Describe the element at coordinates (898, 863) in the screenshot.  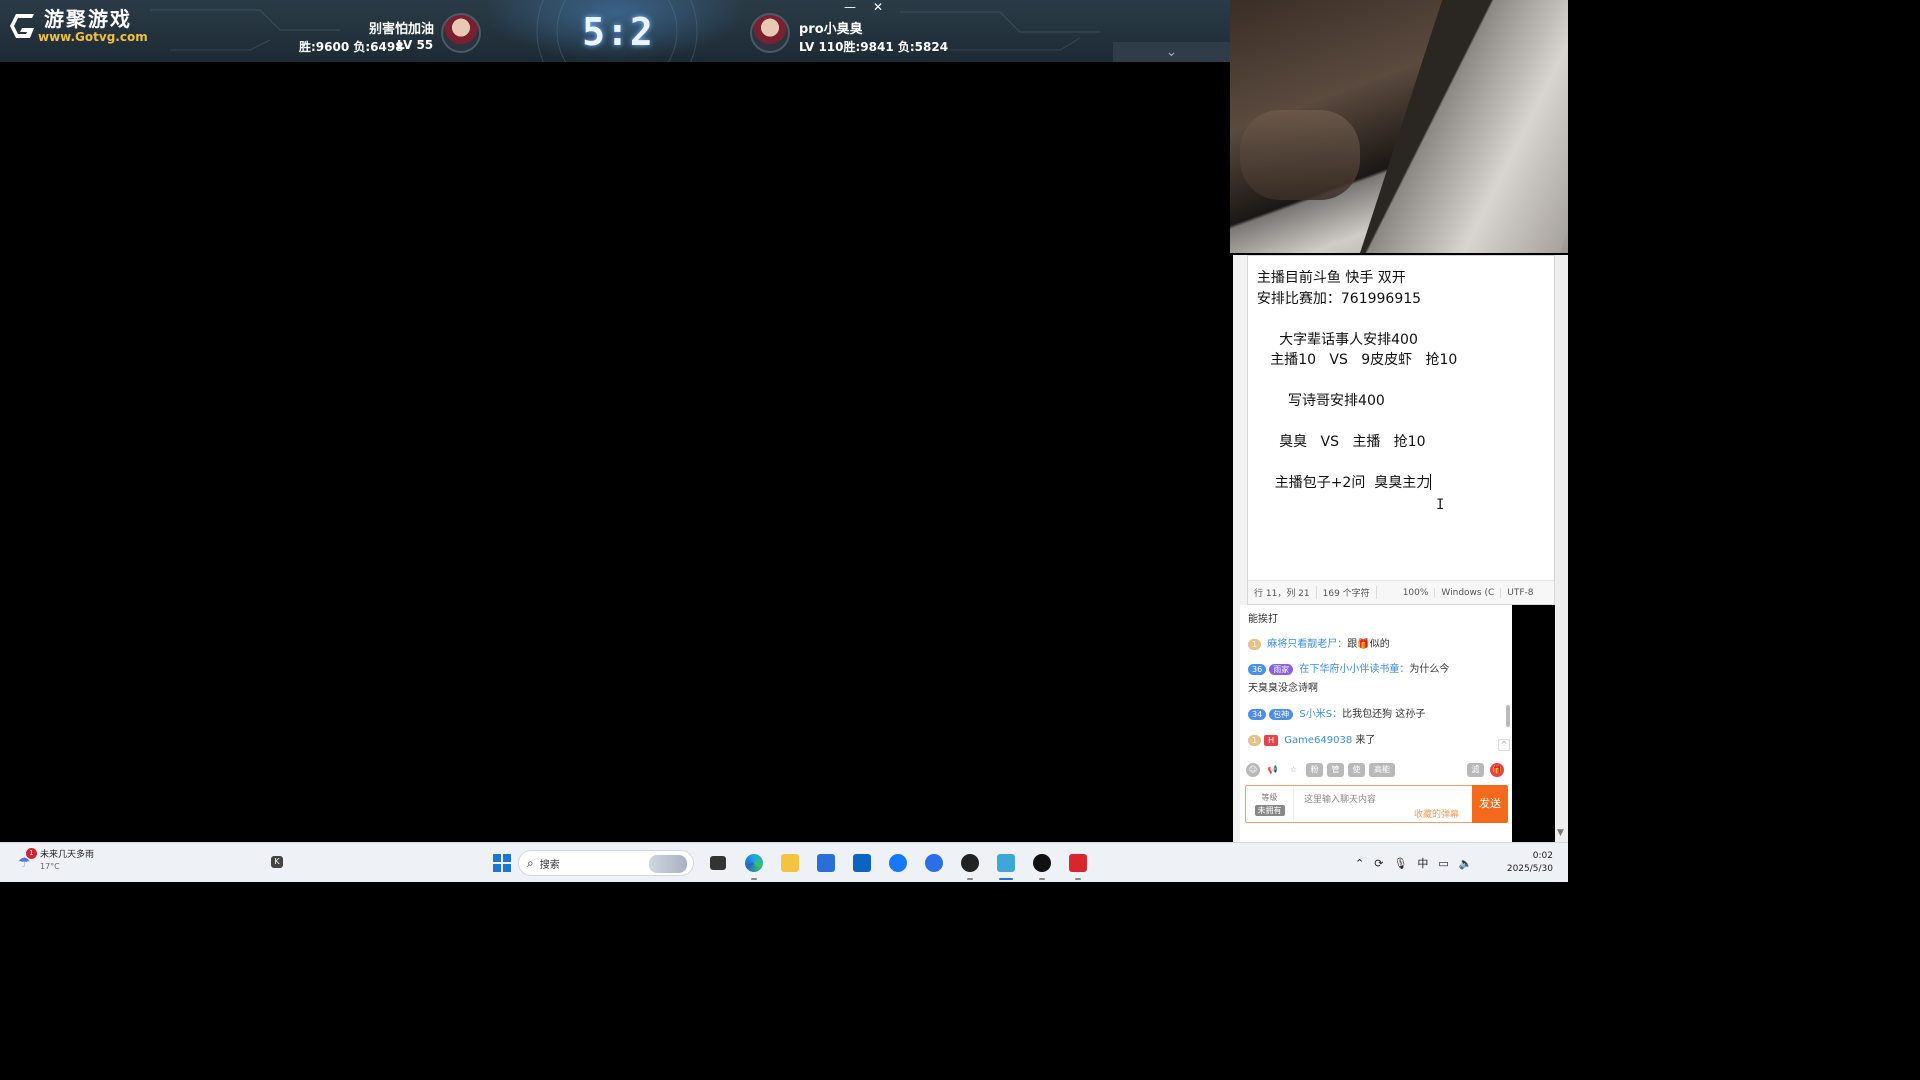
I see `kugou-icon` at that location.